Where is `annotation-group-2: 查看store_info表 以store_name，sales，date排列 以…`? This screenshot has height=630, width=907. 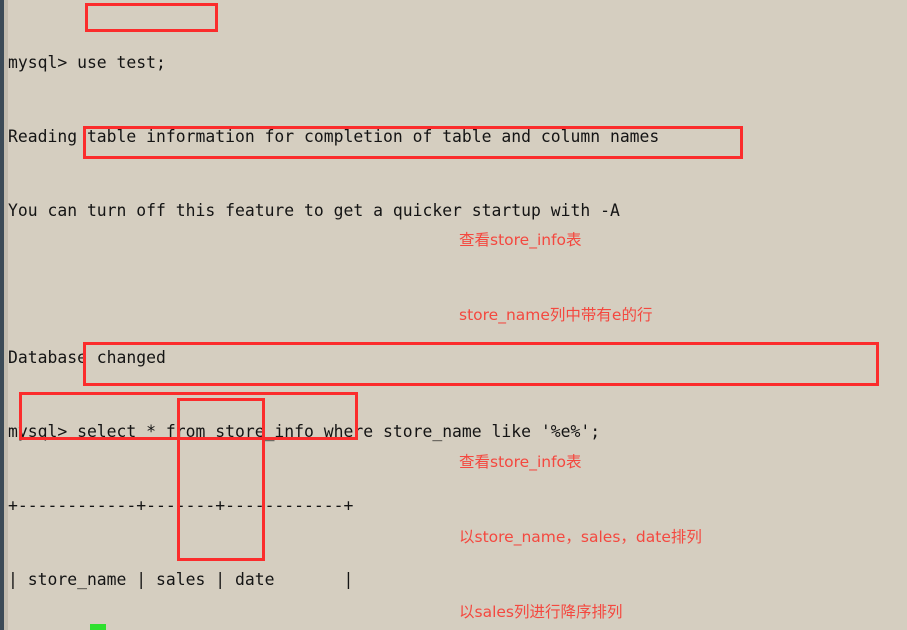 annotation-group-2: 查看store_info表 以store_name，sales，date排列 以… is located at coordinates (580, 515).